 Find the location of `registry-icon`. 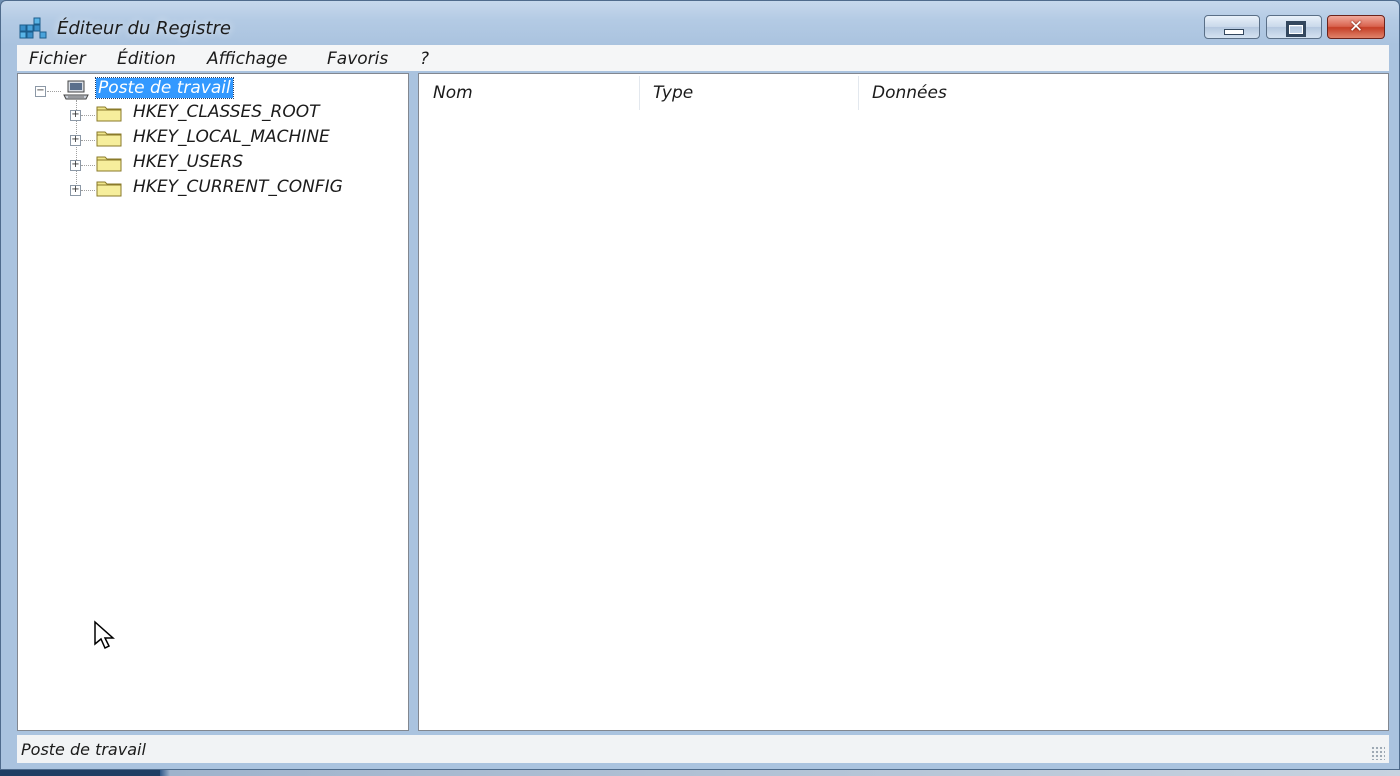

registry-icon is located at coordinates (33, 28).